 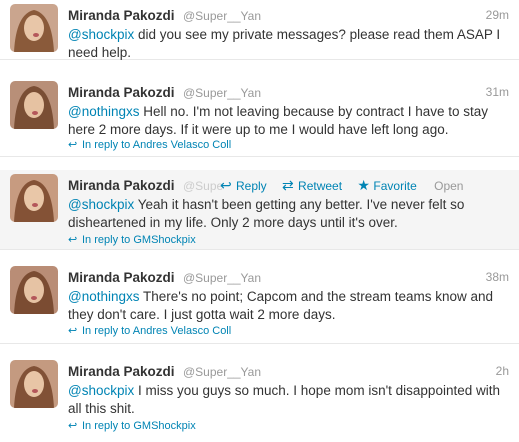 I want to click on timestamp: 29m, so click(x=497, y=15).